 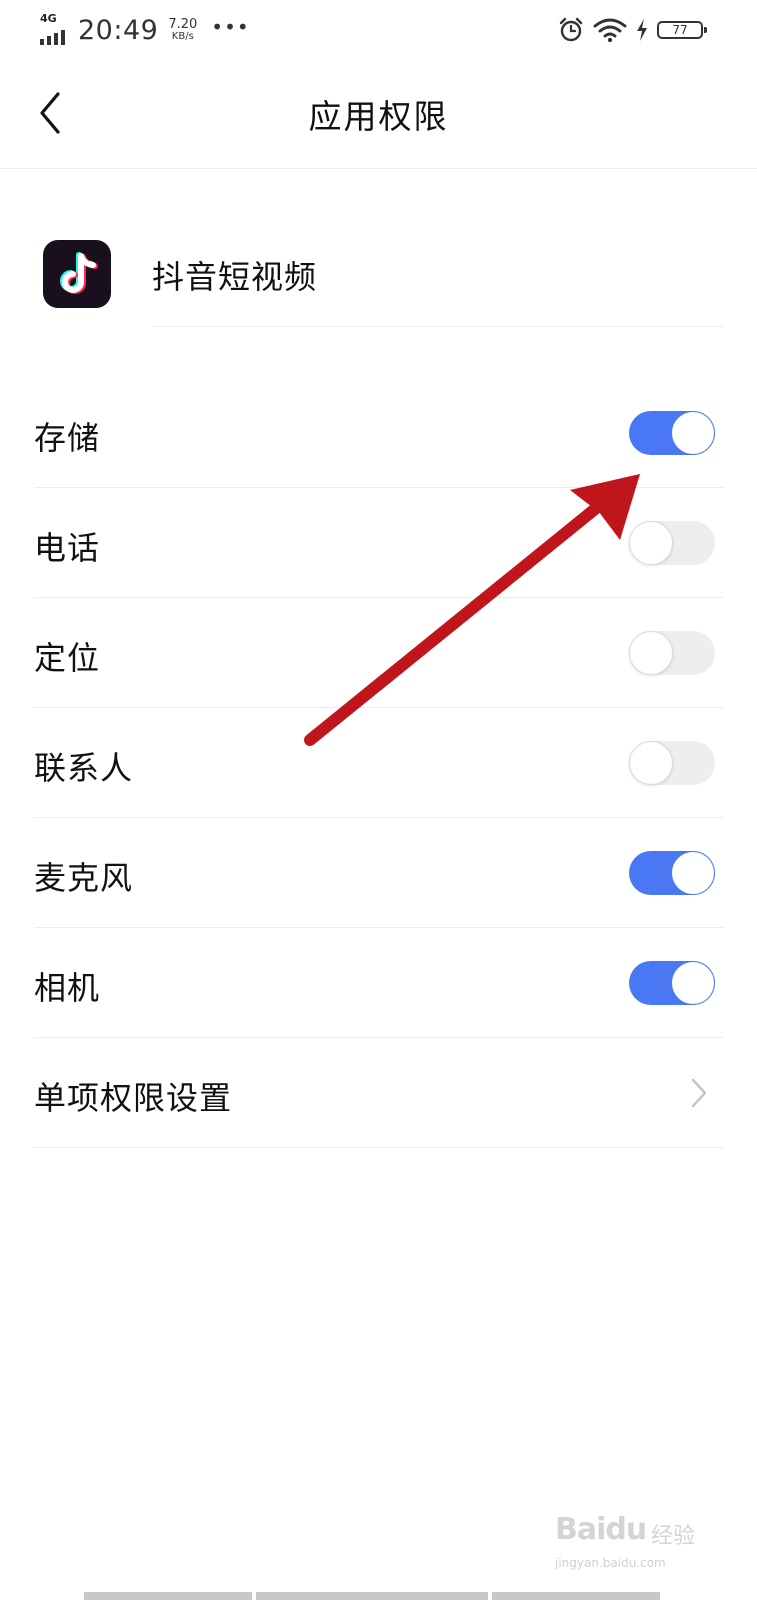 What do you see at coordinates (67, 438) in the screenshot?
I see `permission-label: 存储` at bounding box center [67, 438].